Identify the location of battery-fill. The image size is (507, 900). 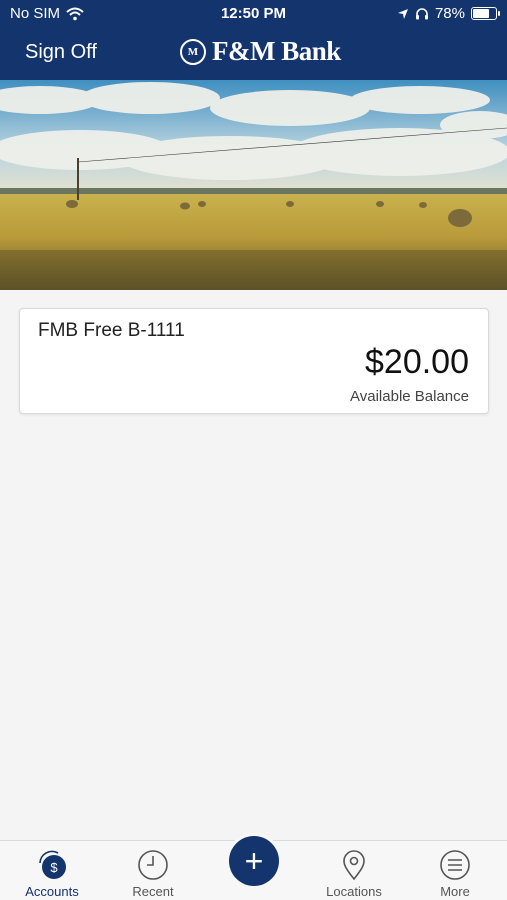
(481, 13).